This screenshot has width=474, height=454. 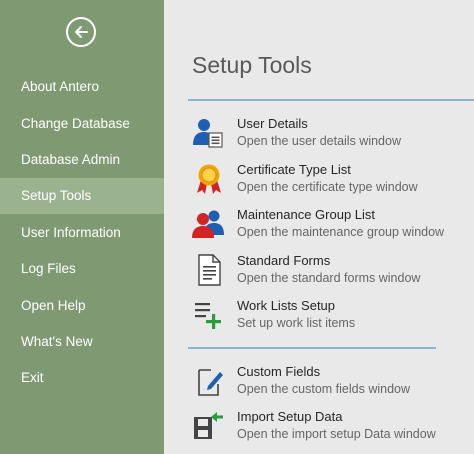 I want to click on tool-title: Custom Fields, so click(x=279, y=371).